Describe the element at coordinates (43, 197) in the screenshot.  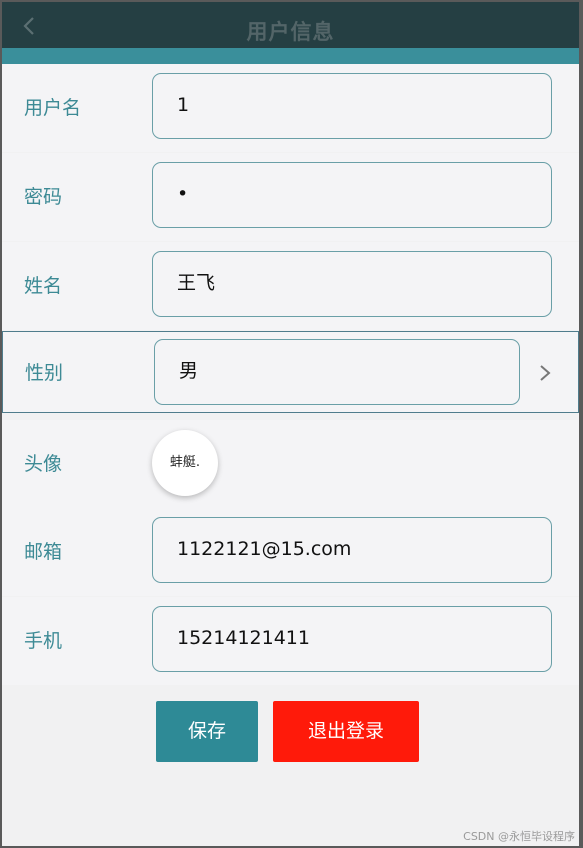
I see `password-label: 密码` at that location.